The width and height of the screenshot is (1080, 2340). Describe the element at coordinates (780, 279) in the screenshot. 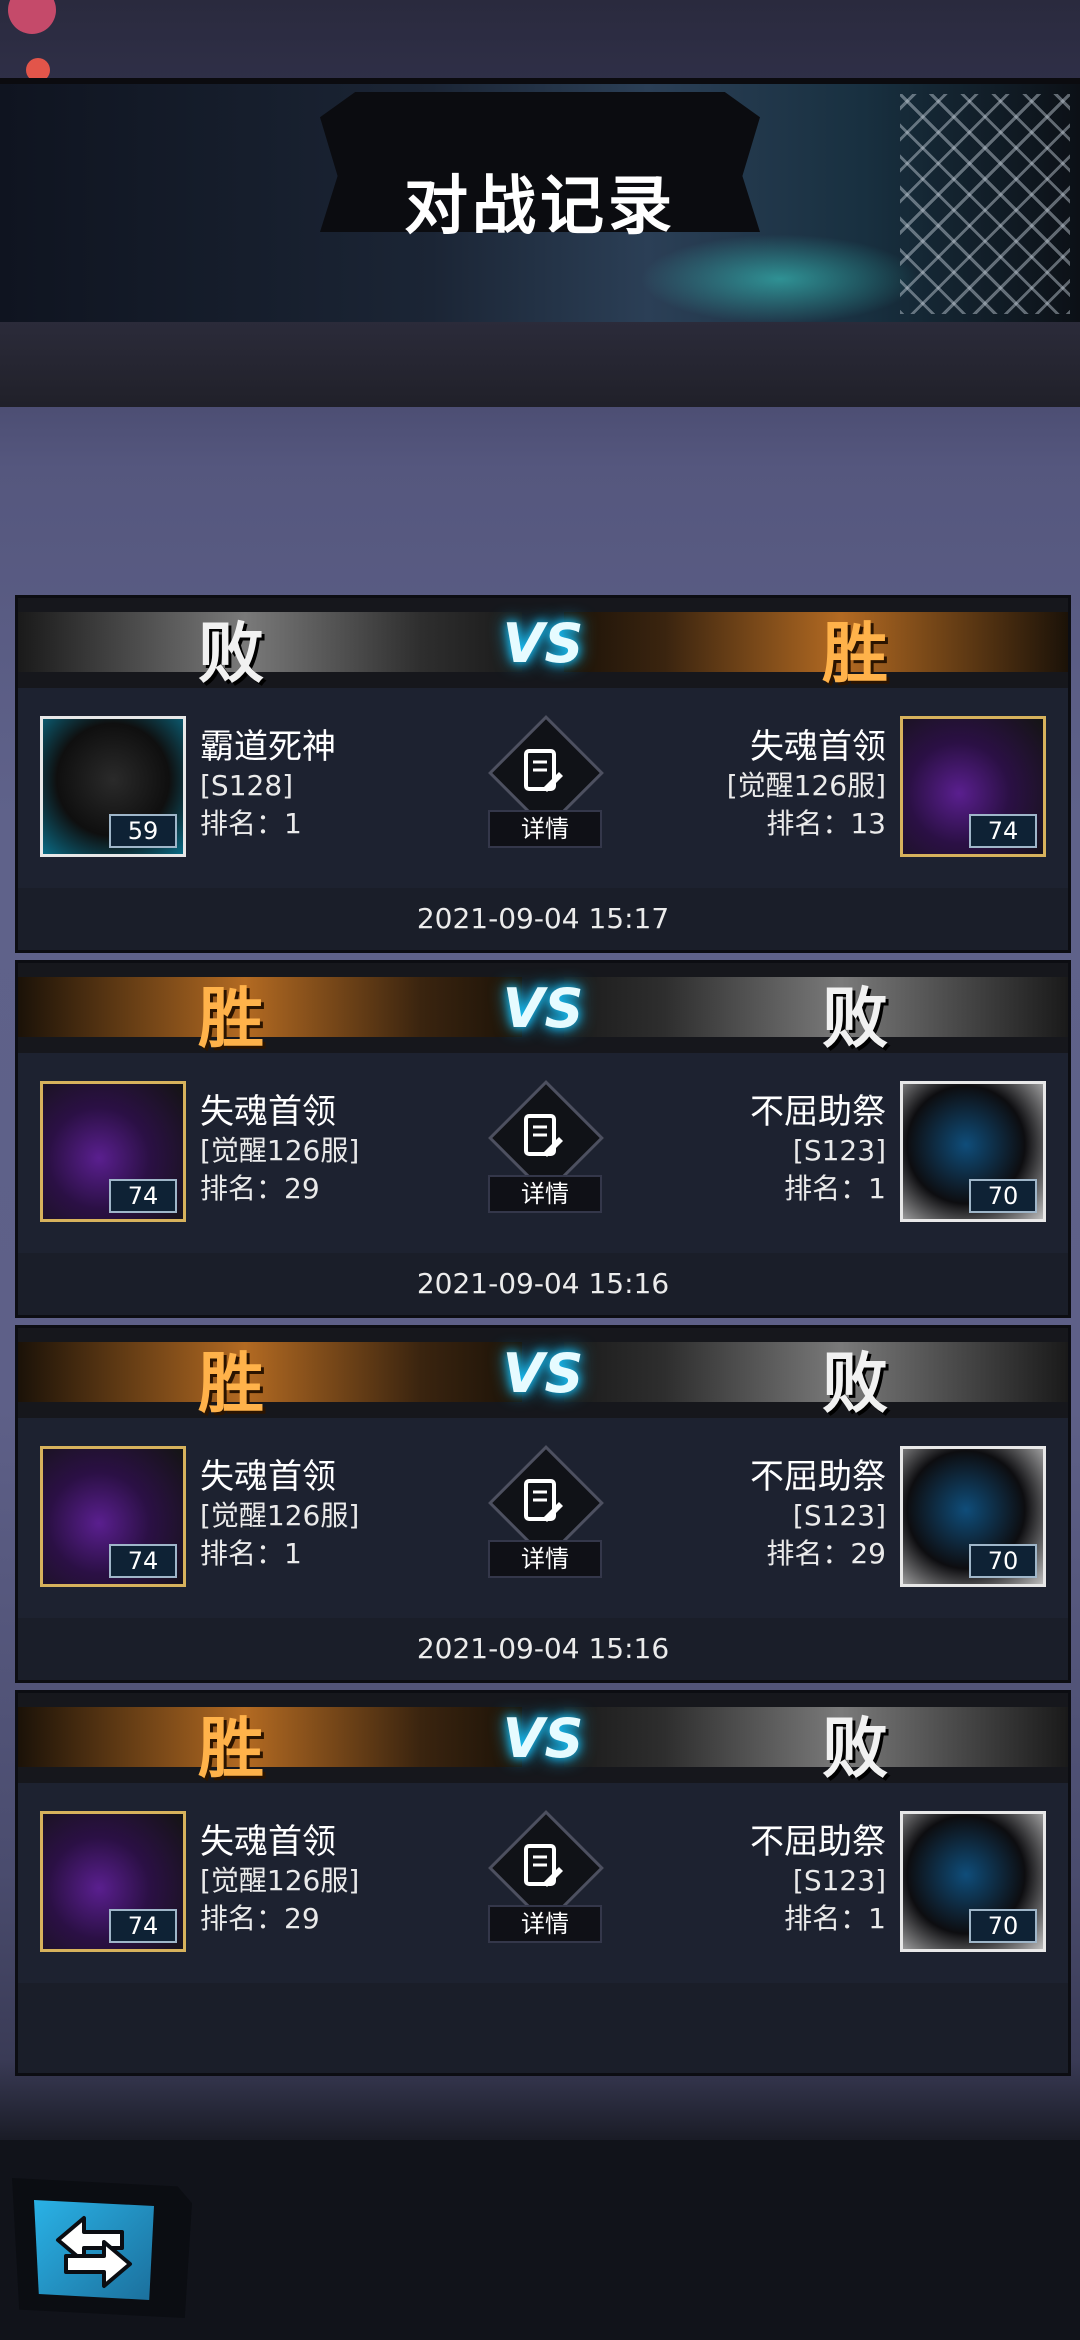

I see `banner-glow` at that location.